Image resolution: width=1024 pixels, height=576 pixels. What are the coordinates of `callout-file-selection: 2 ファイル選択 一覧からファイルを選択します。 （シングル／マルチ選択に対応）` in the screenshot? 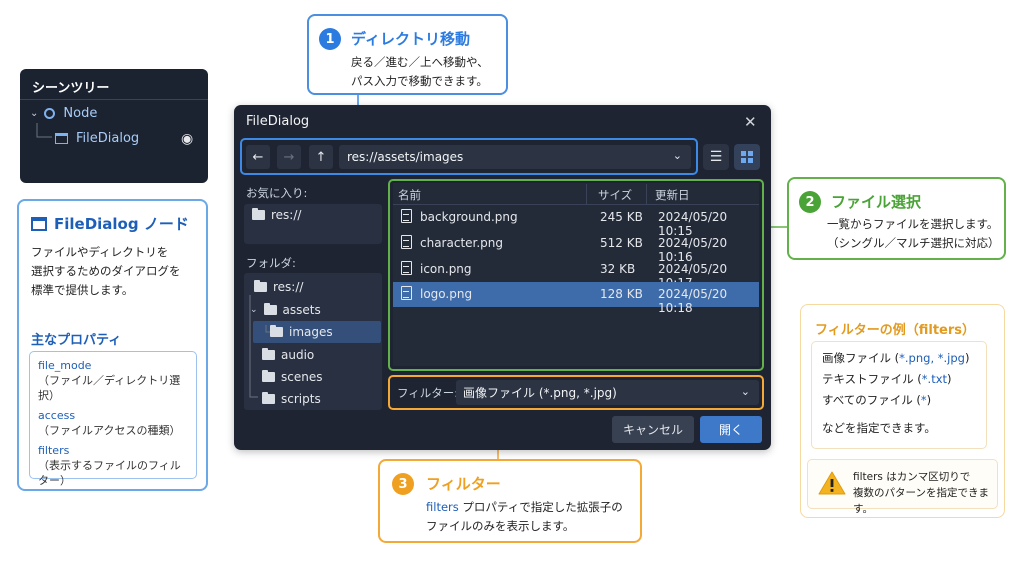 It's located at (896, 218).